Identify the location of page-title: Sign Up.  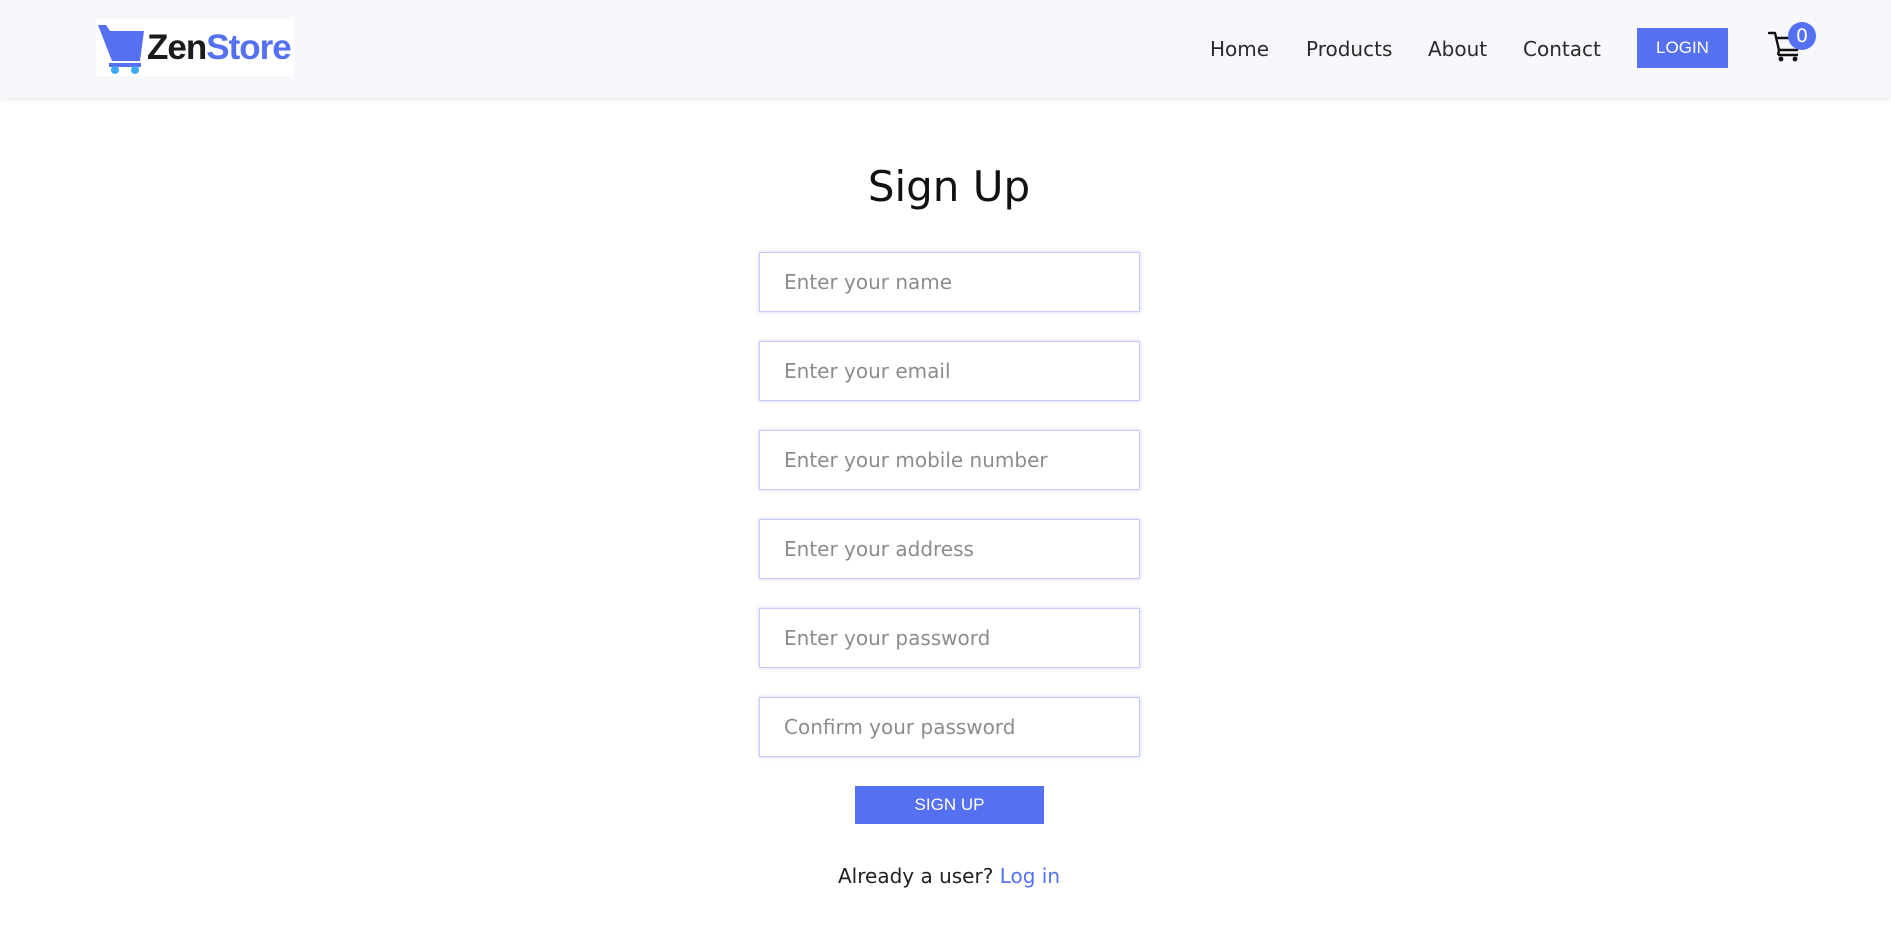
(949, 186).